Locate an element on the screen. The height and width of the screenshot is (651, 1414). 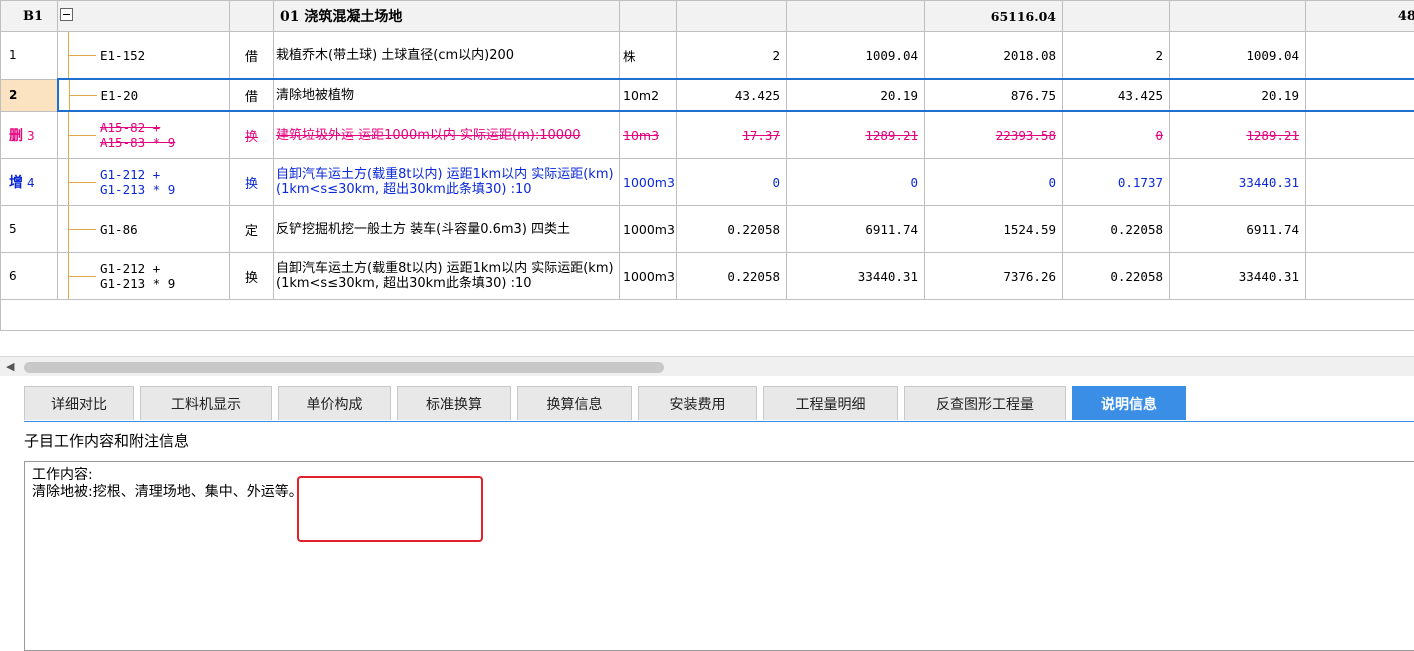
row-qty2: 0 is located at coordinates (1116, 135).